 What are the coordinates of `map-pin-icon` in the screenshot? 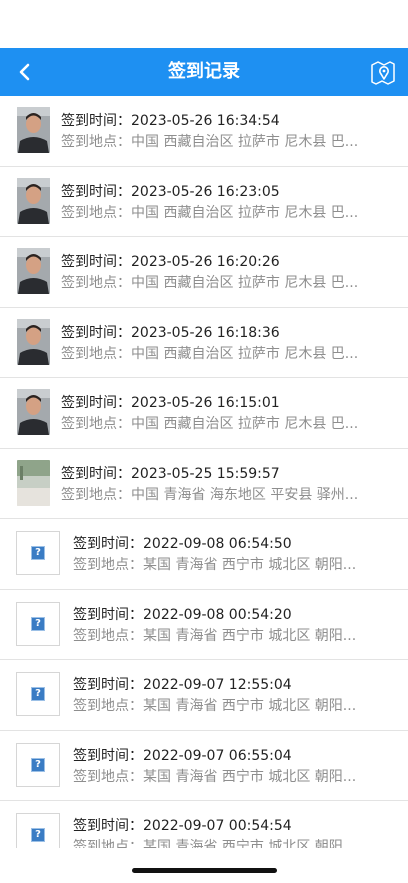 It's located at (383, 73).